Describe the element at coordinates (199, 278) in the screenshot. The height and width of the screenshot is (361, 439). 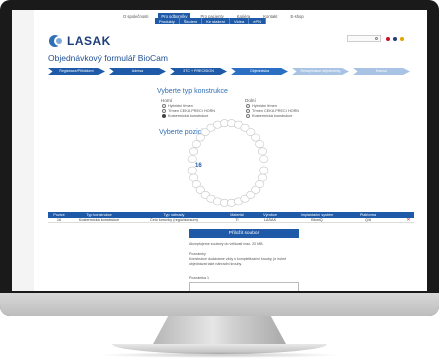
I see `note-field-label: Poznámka 1` at that location.